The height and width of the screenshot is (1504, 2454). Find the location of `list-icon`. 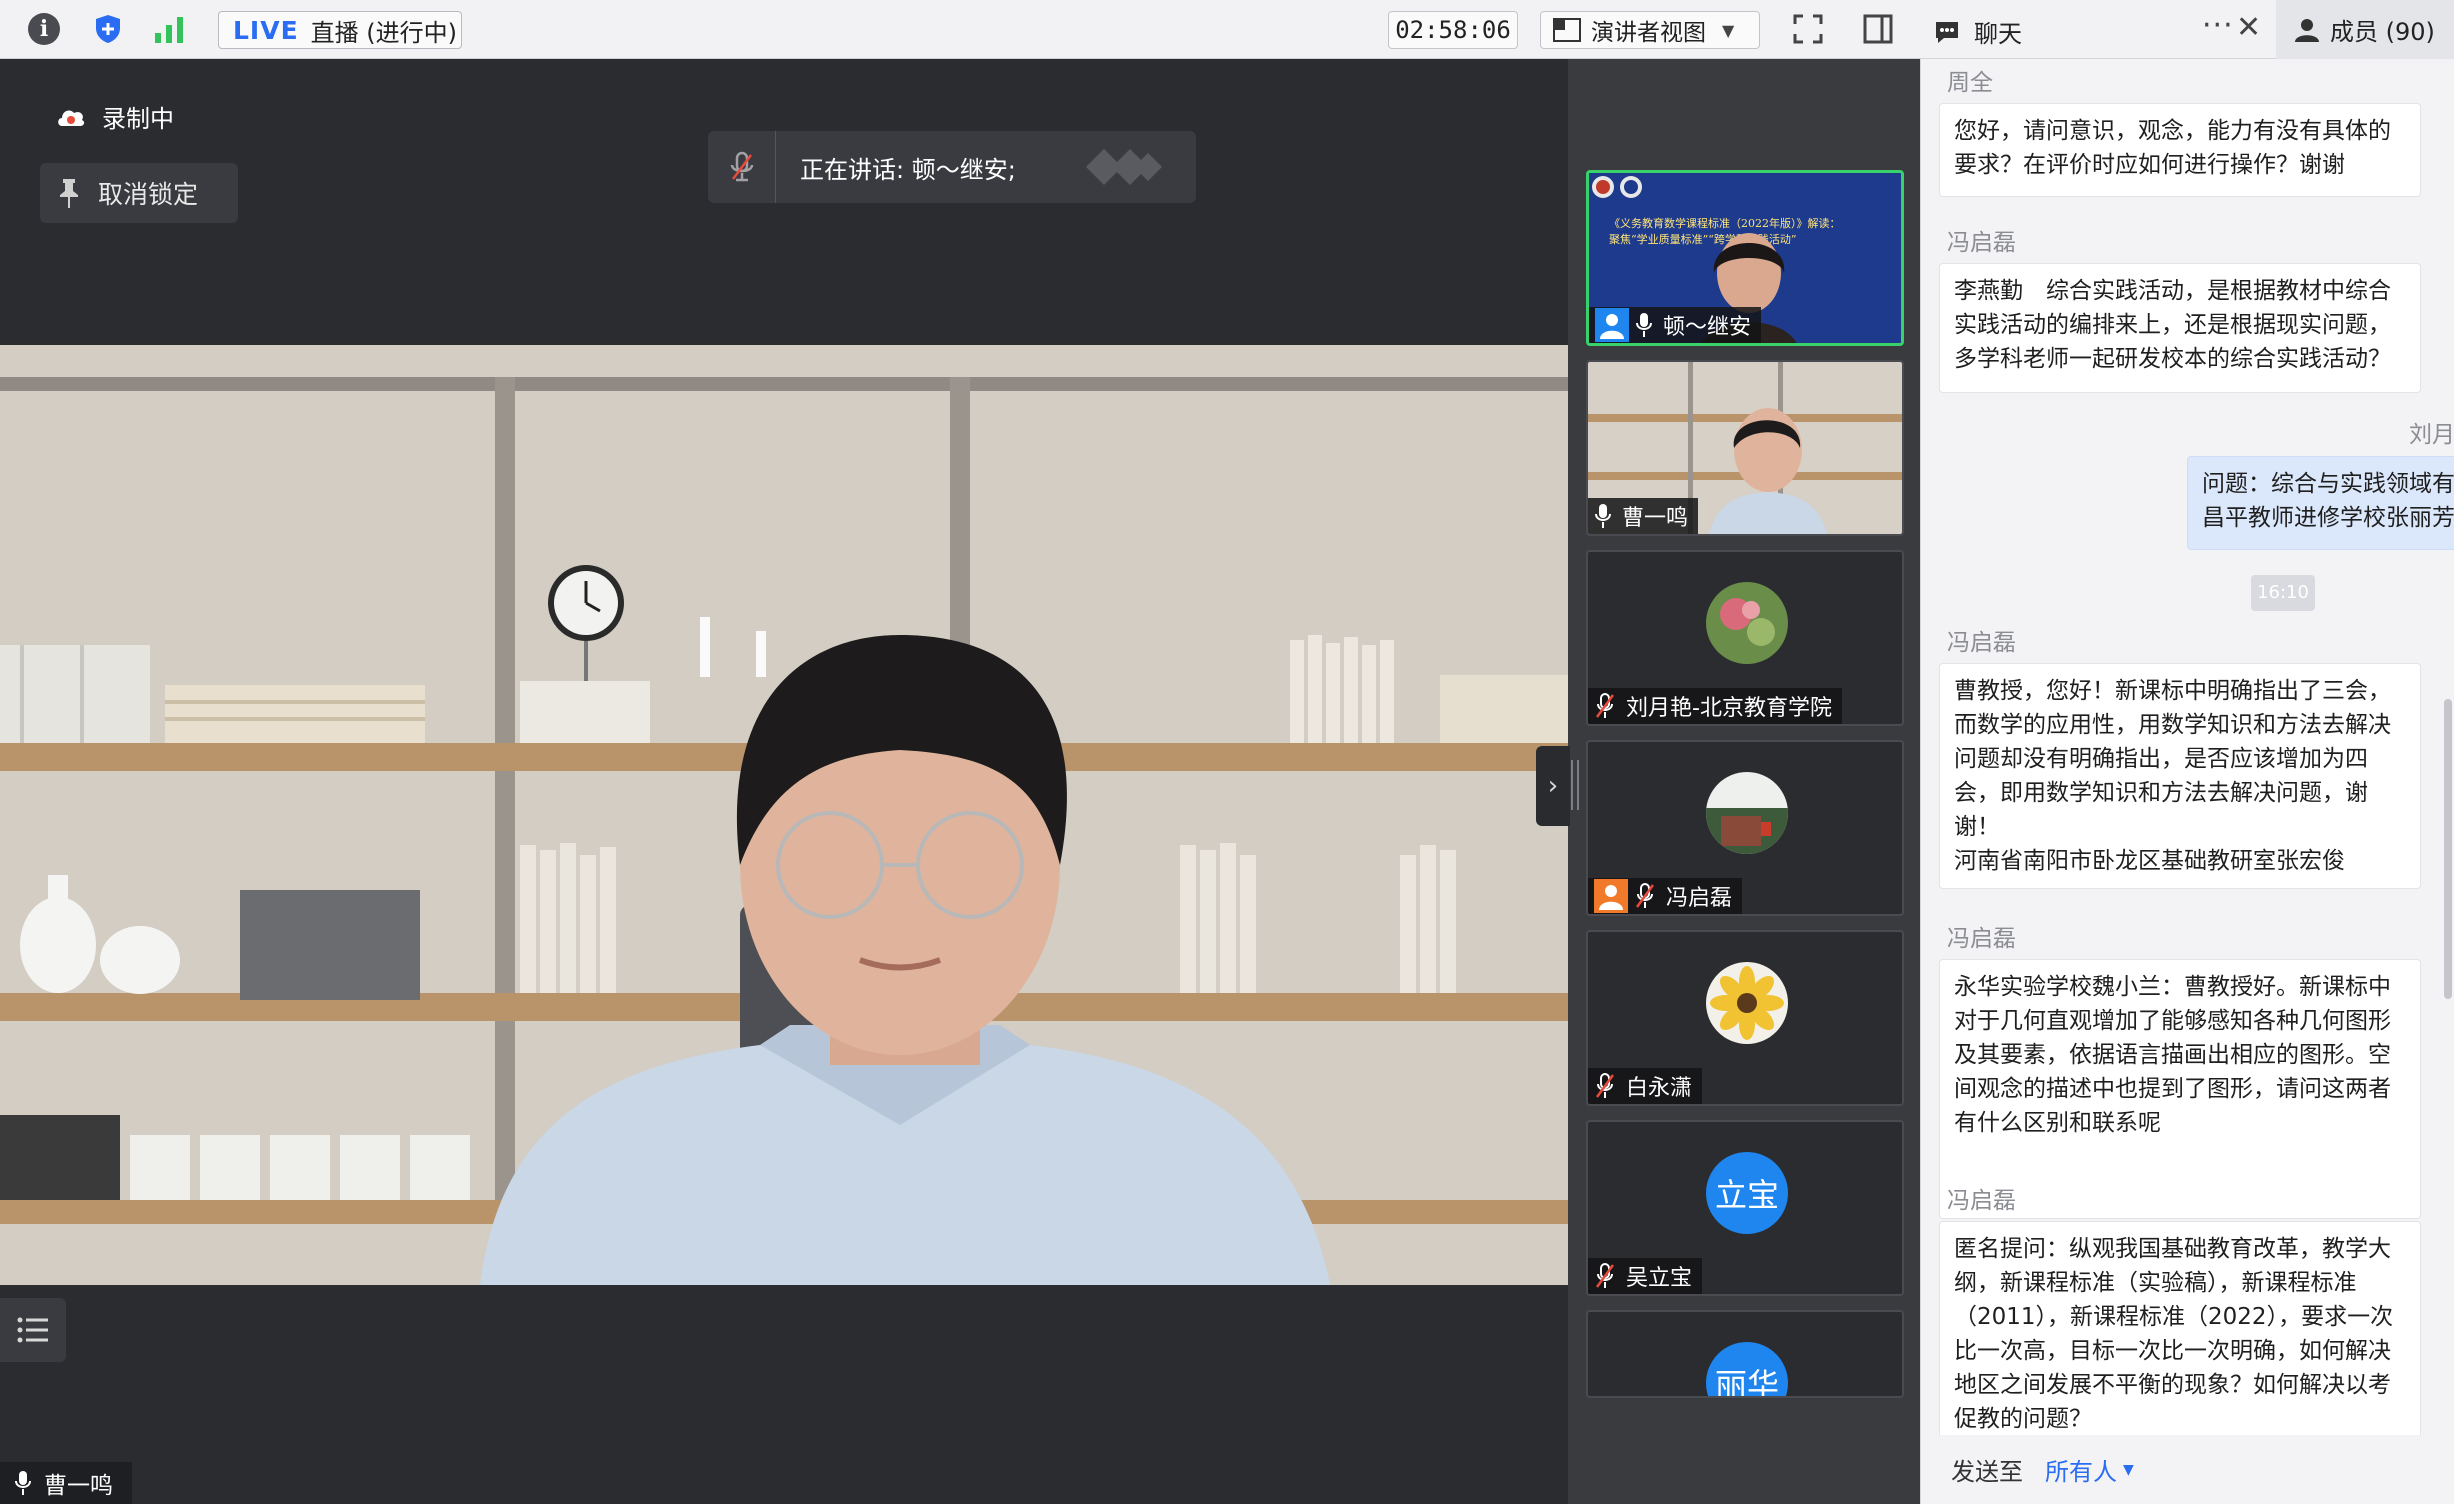

list-icon is located at coordinates (32, 1330).